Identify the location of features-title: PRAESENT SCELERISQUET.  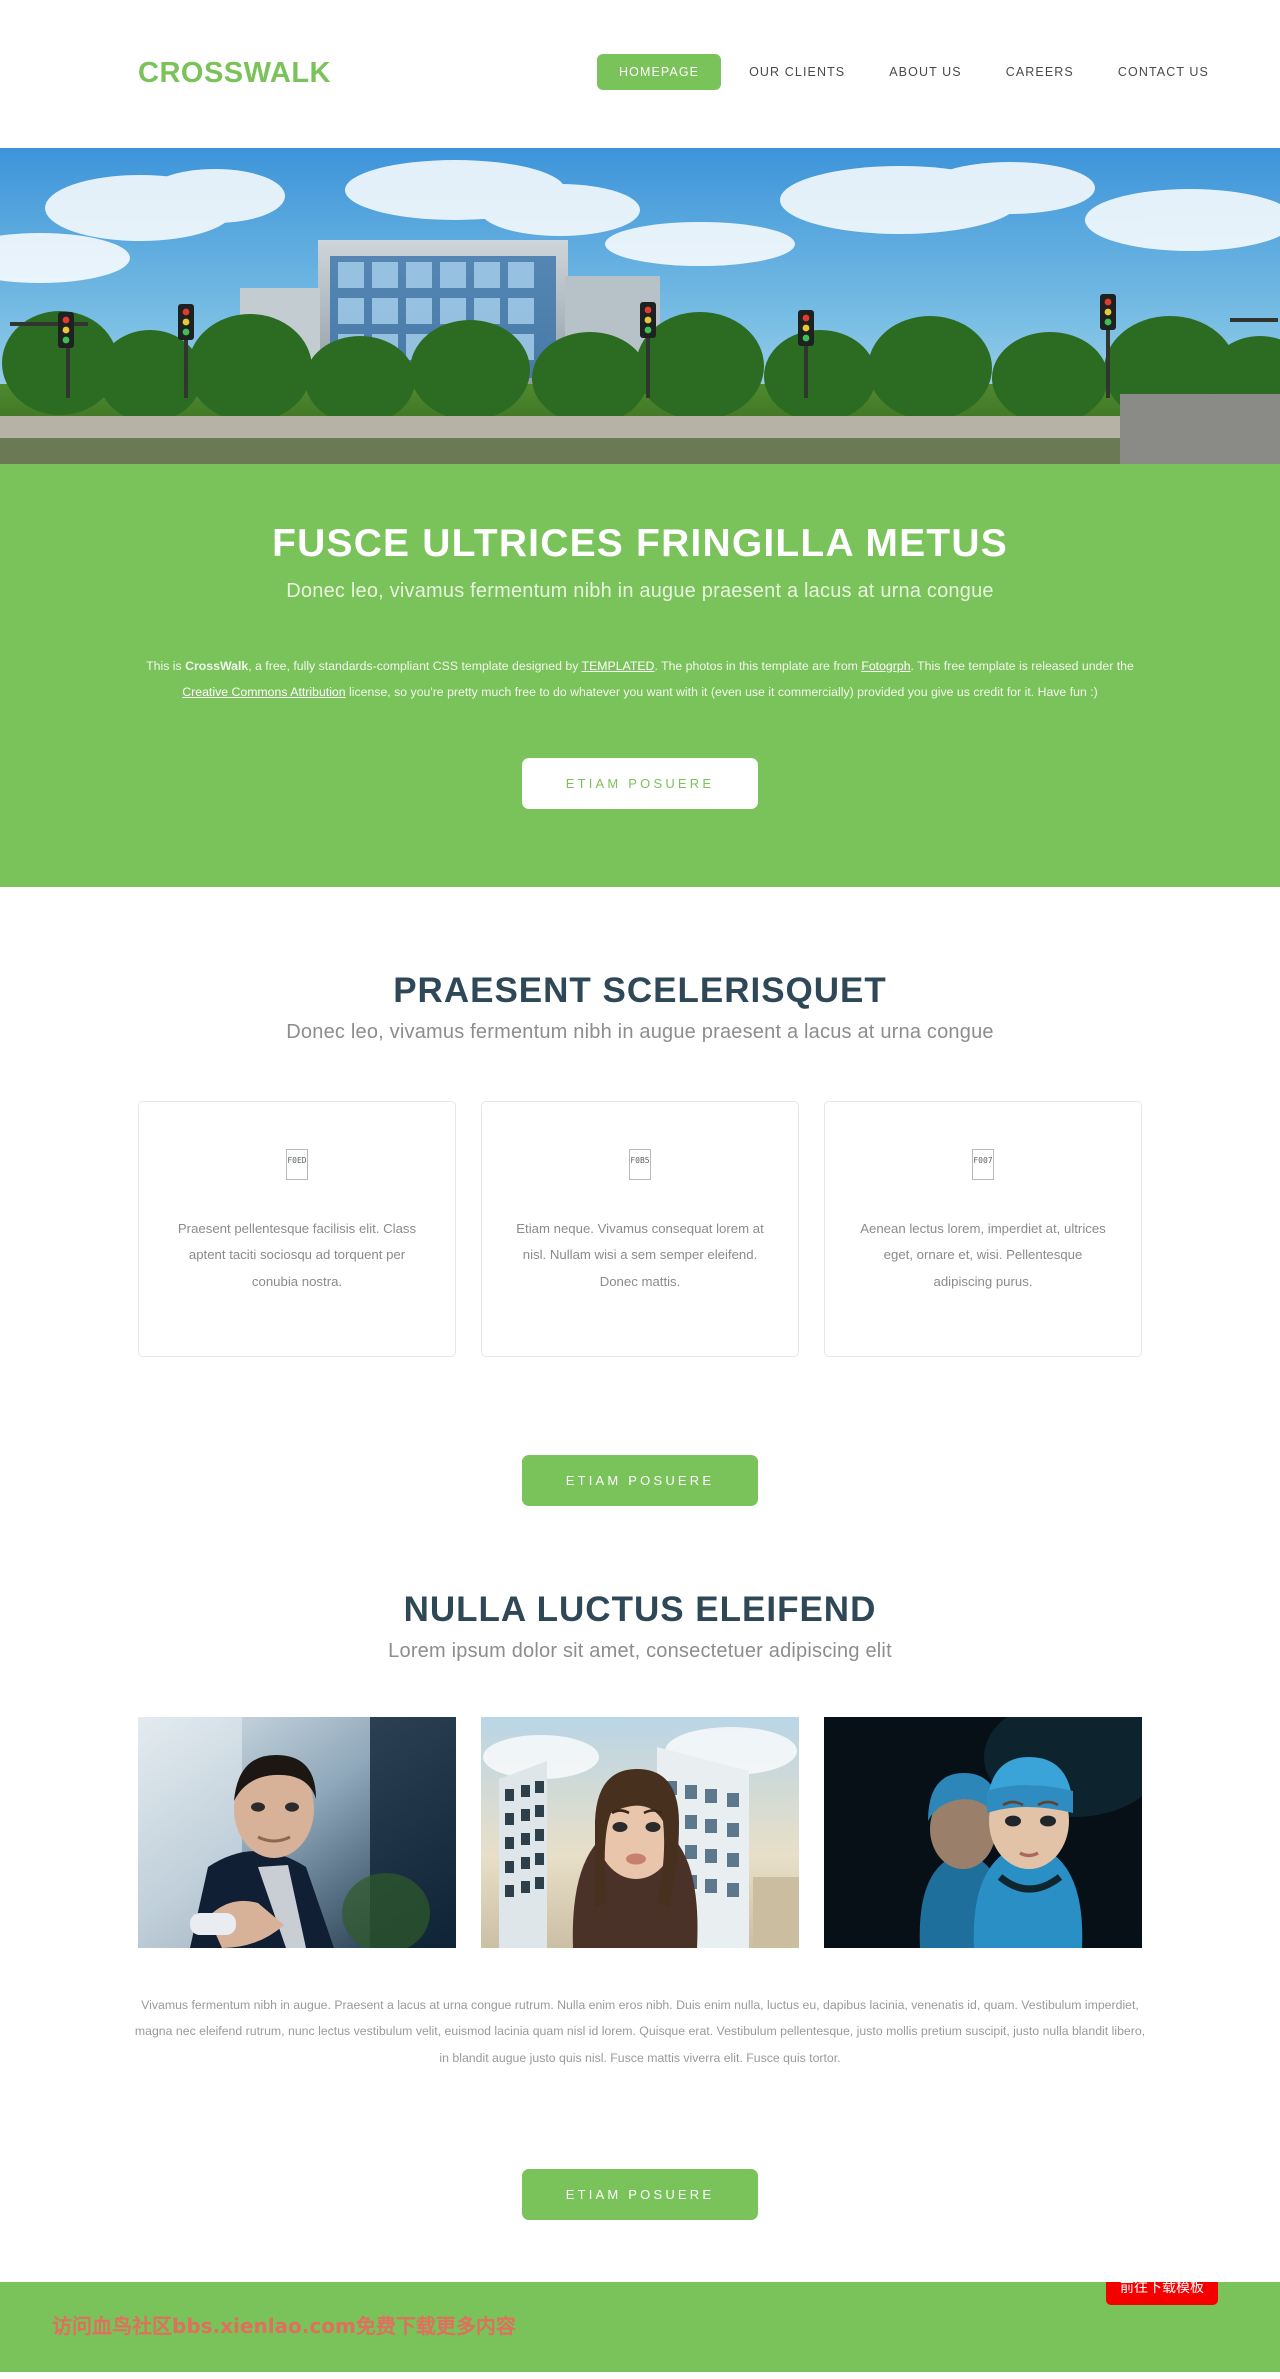
(640, 990).